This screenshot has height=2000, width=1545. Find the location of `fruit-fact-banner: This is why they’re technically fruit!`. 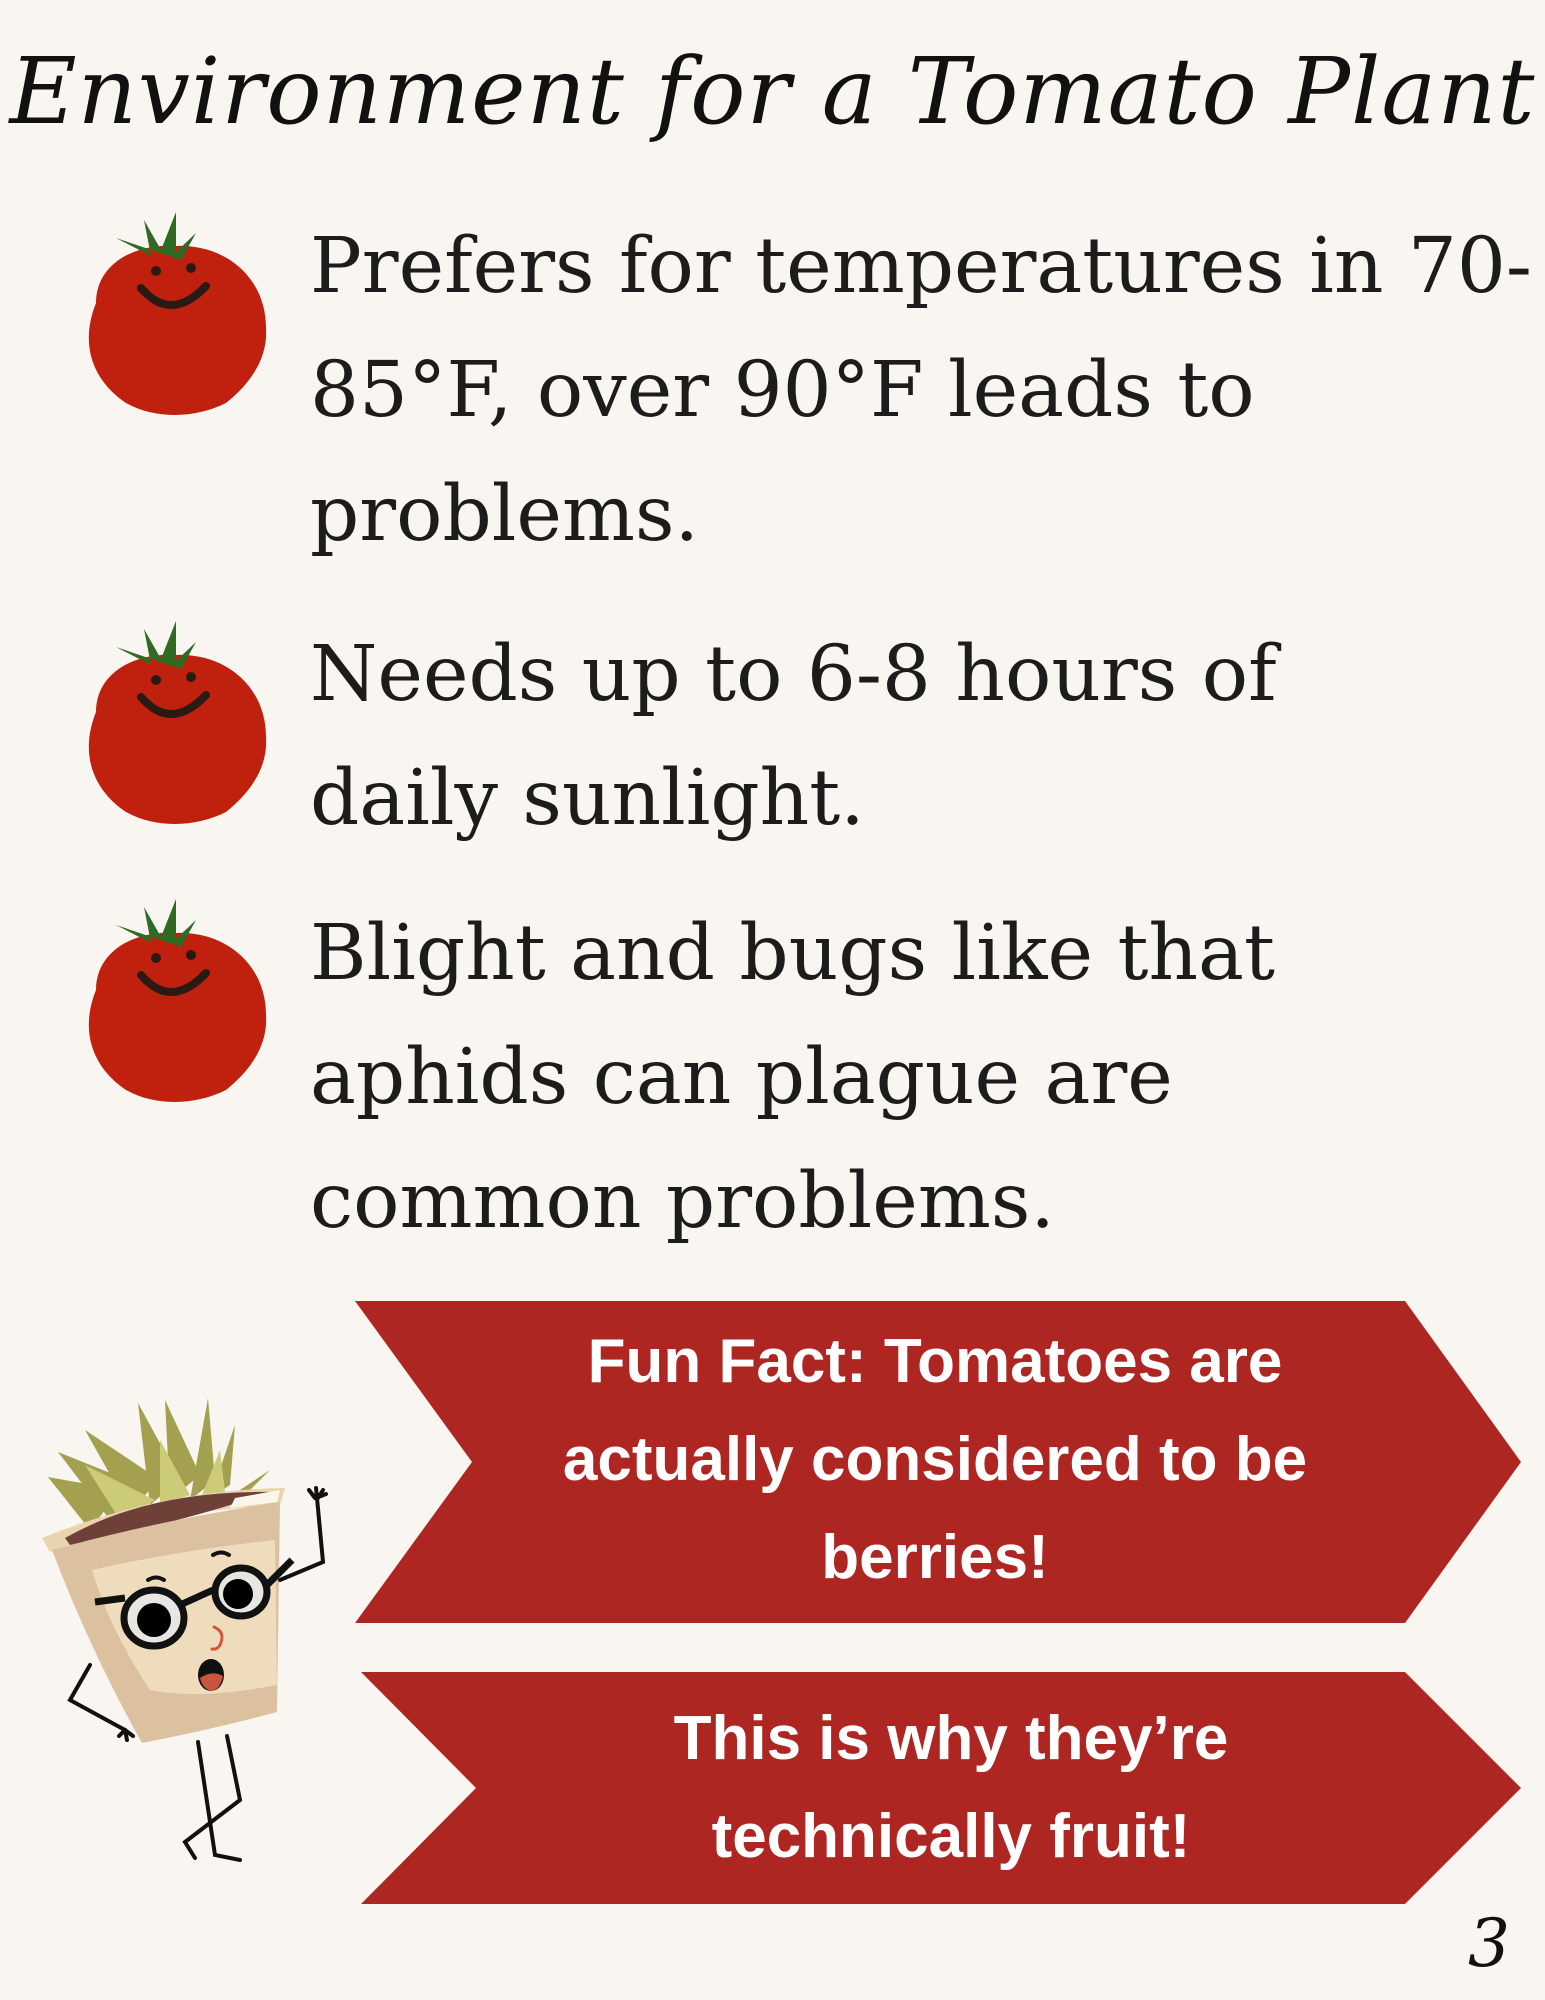

fruit-fact-banner: This is why they’re technically fruit! is located at coordinates (941, 1788).